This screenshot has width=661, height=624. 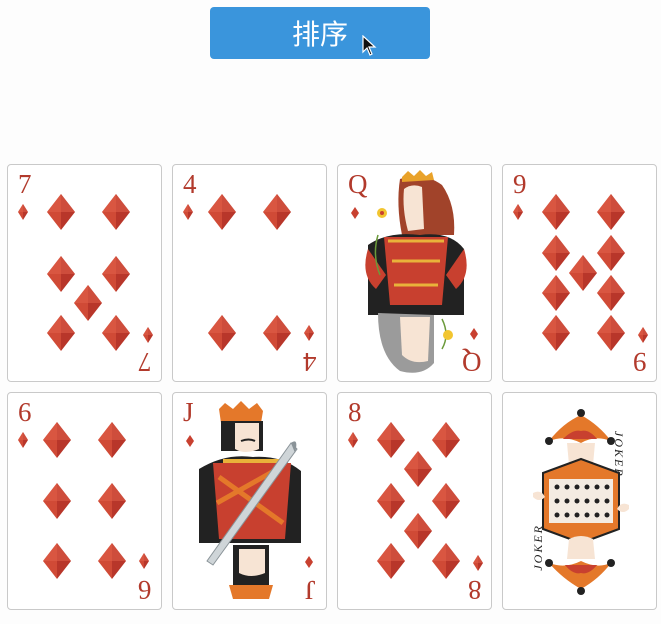 I want to click on playing-card-9-diamonds: 9 9, so click(x=579, y=273).